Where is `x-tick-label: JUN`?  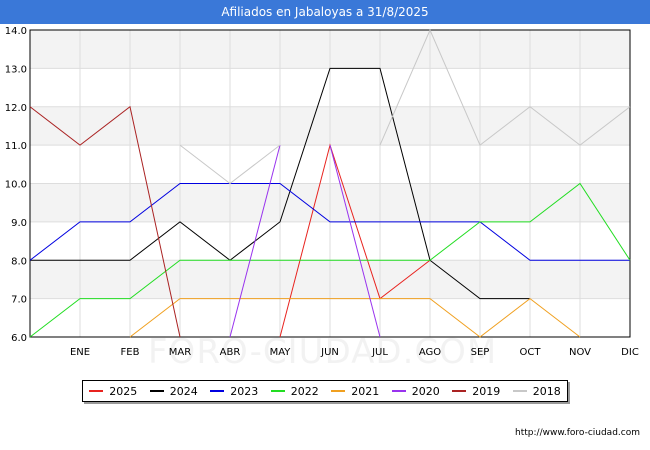 x-tick-label: JUN is located at coordinates (329, 352).